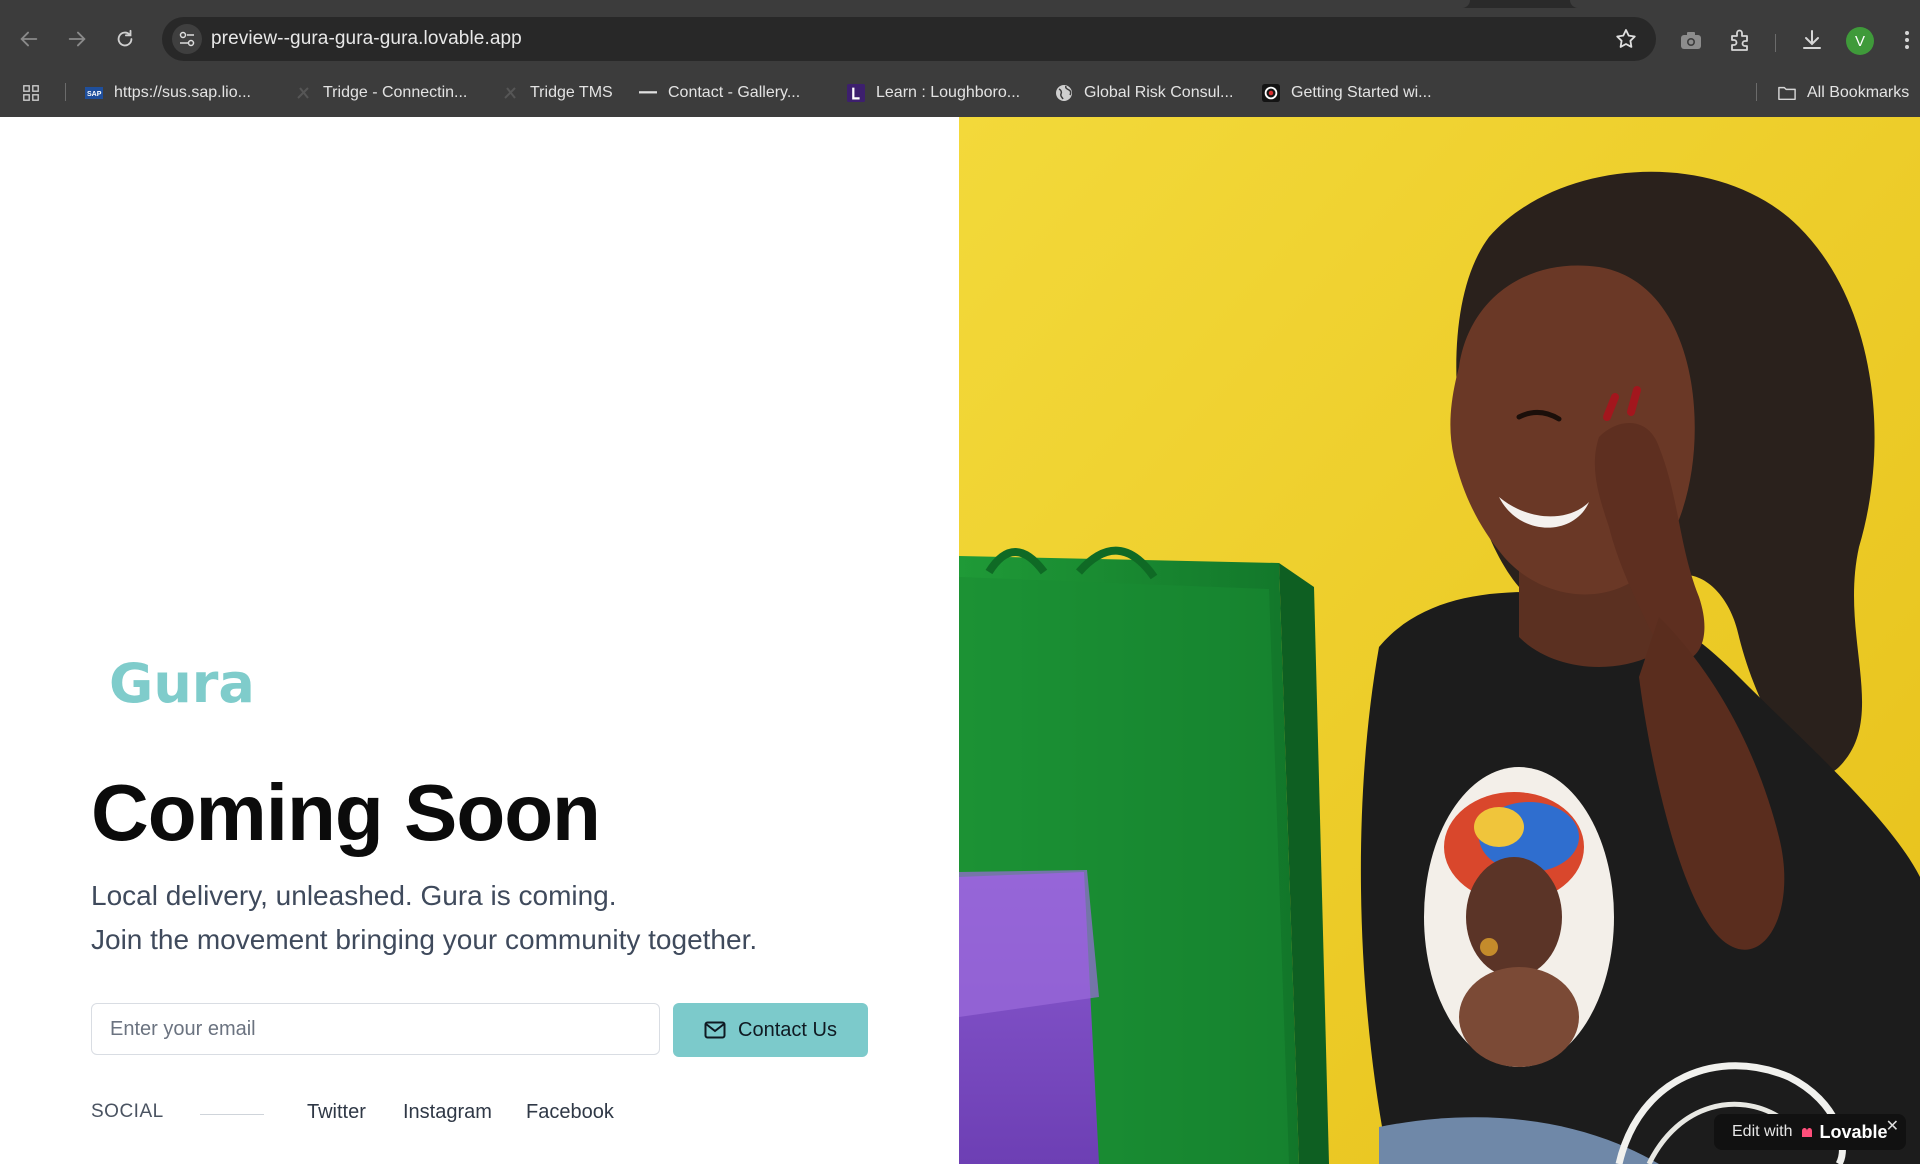  What do you see at coordinates (1860, 41) in the screenshot?
I see `profile-avatar: V` at bounding box center [1860, 41].